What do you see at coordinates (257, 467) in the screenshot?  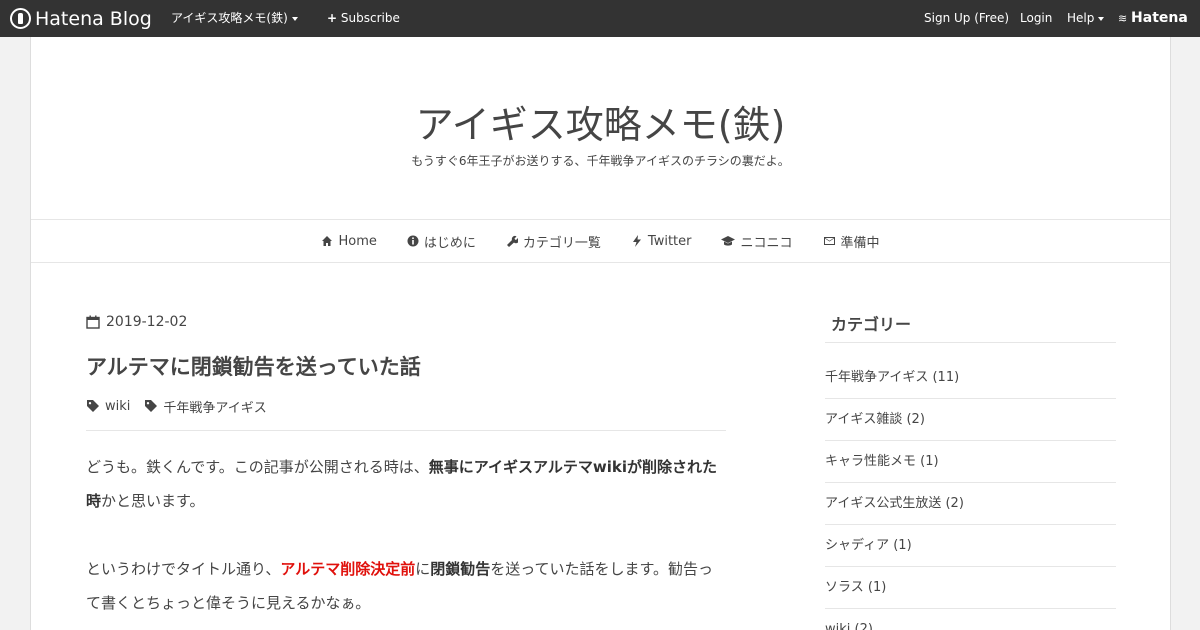 I see `text: どうも。鉄くんです。この記事が公開される時は、` at bounding box center [257, 467].